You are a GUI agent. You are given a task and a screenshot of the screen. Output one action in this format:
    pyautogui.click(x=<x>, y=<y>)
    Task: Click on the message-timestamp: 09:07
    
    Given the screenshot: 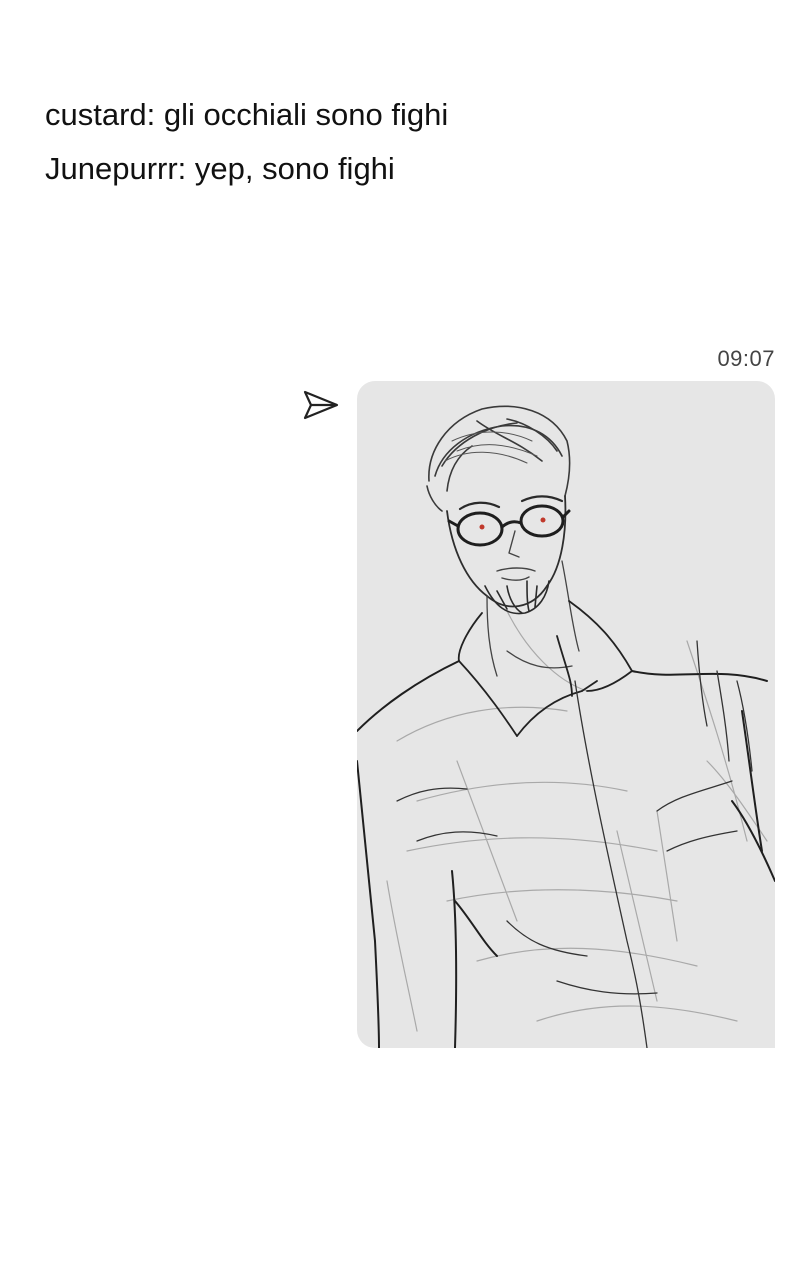 What is the action you would take?
    pyautogui.click(x=746, y=358)
    